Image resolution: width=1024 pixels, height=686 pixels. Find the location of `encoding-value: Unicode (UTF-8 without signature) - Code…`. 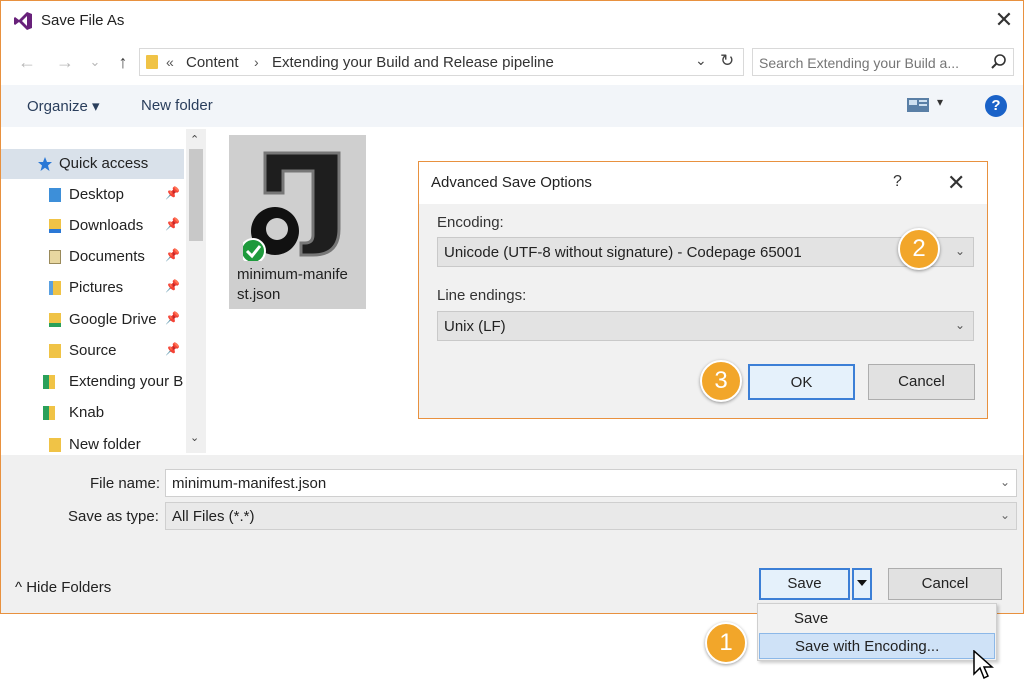

encoding-value: Unicode (UTF-8 without signature) - Code… is located at coordinates (623, 252).